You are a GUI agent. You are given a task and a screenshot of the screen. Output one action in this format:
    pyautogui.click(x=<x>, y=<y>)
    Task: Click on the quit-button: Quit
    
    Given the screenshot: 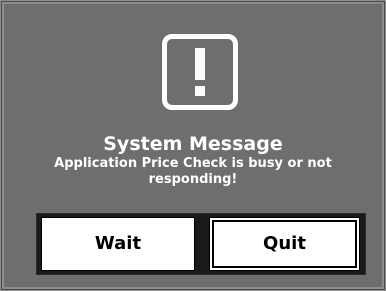 What is the action you would take?
    pyautogui.click(x=284, y=244)
    